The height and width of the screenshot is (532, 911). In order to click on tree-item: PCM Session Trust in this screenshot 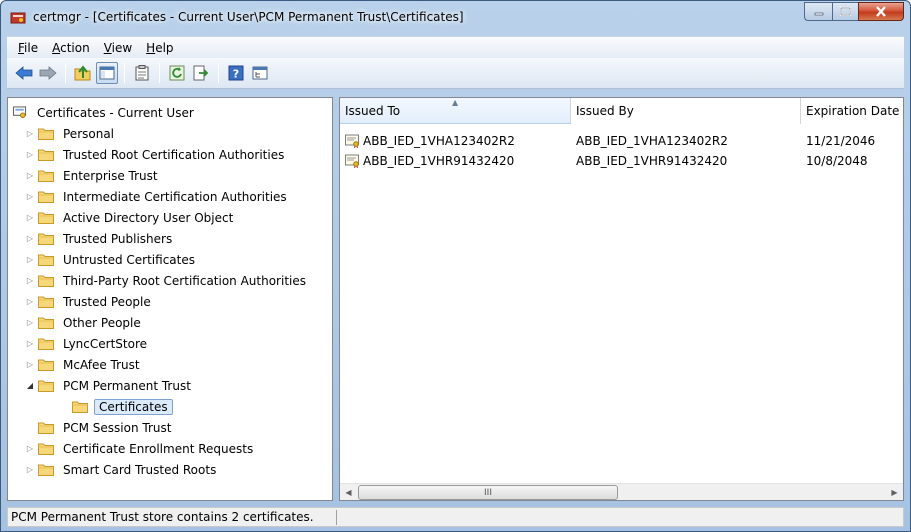, I will do `click(99, 427)`.